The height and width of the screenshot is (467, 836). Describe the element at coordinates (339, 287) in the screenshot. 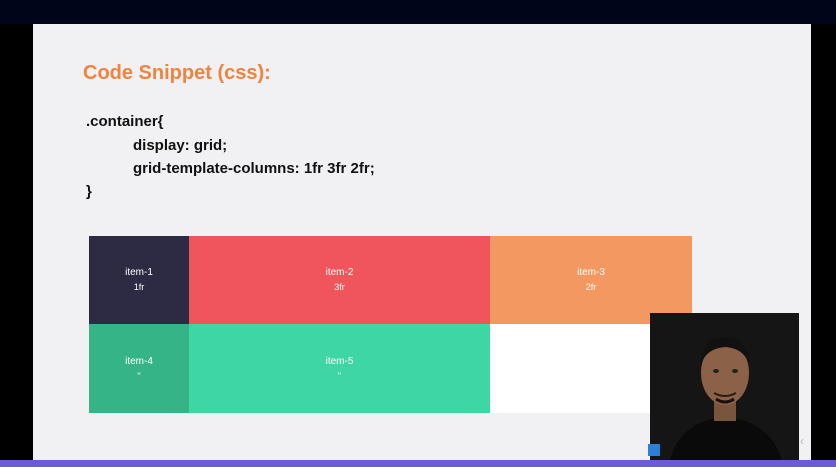

I see `grid-item-sub: 3fr` at that location.